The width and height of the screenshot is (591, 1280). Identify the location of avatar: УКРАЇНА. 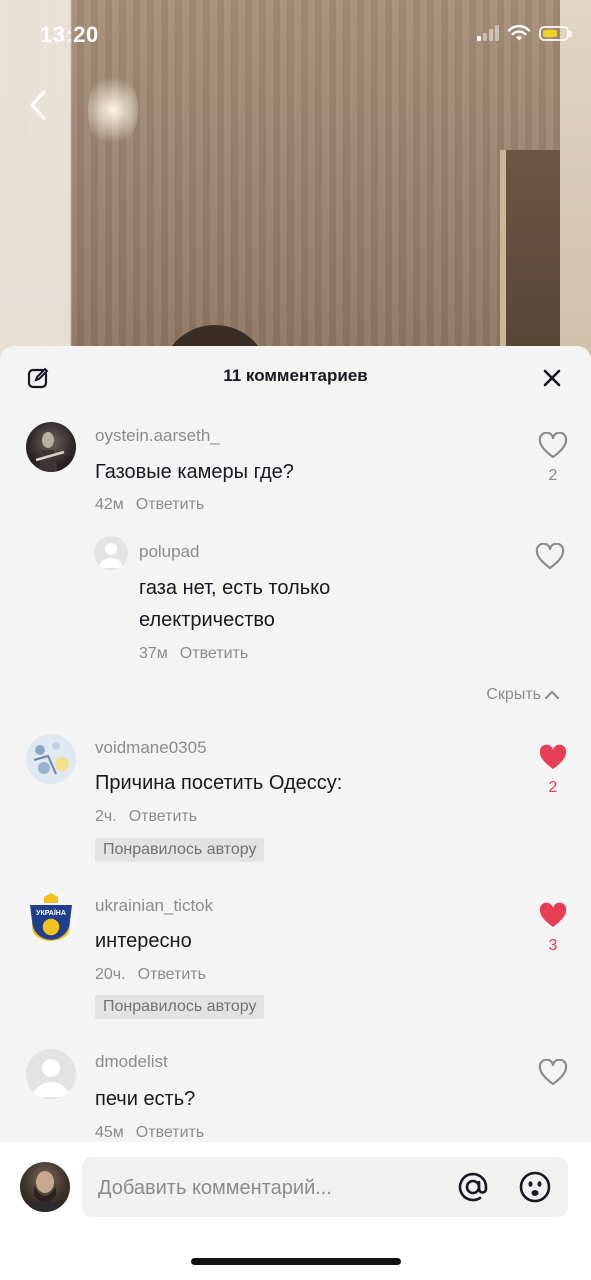
(51, 916).